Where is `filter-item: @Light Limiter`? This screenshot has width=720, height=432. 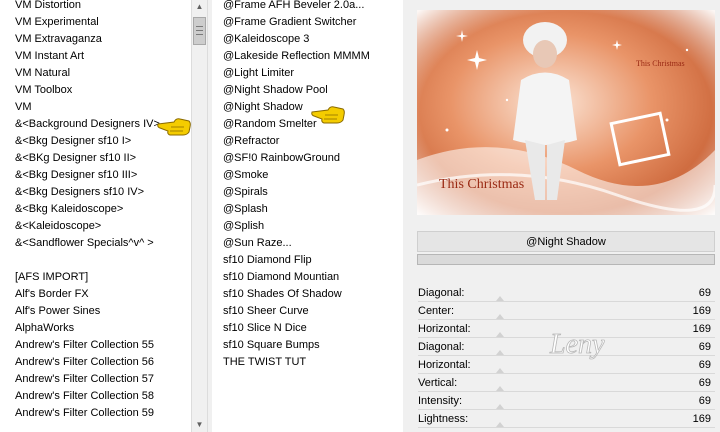 filter-item: @Light Limiter is located at coordinates (258, 73).